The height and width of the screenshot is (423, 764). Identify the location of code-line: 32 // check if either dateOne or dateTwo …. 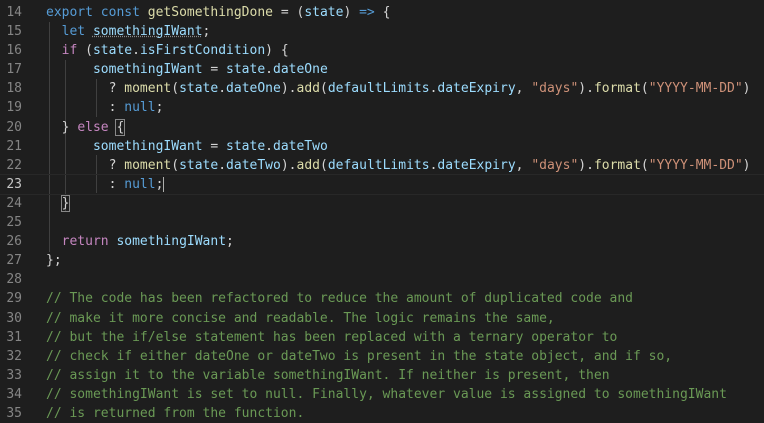
(382, 356).